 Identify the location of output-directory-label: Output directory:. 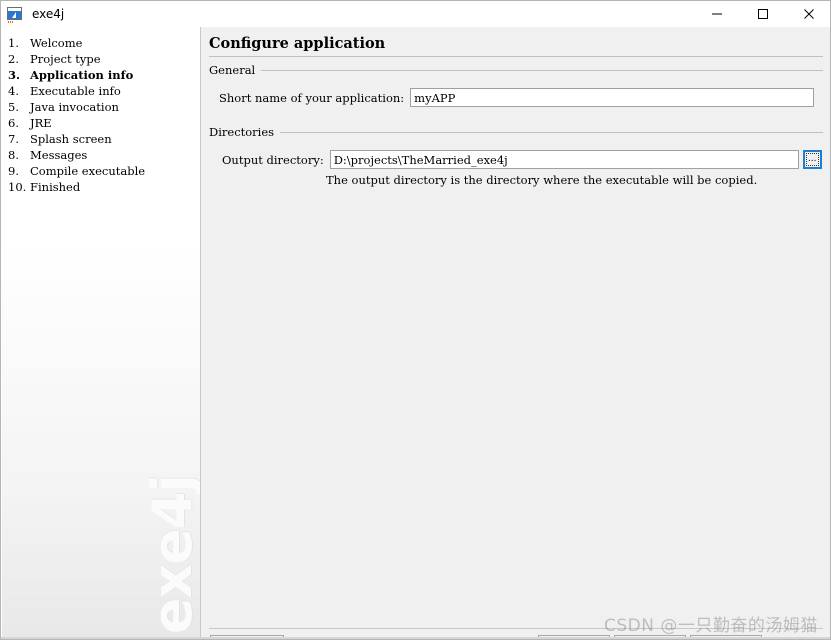
(273, 159).